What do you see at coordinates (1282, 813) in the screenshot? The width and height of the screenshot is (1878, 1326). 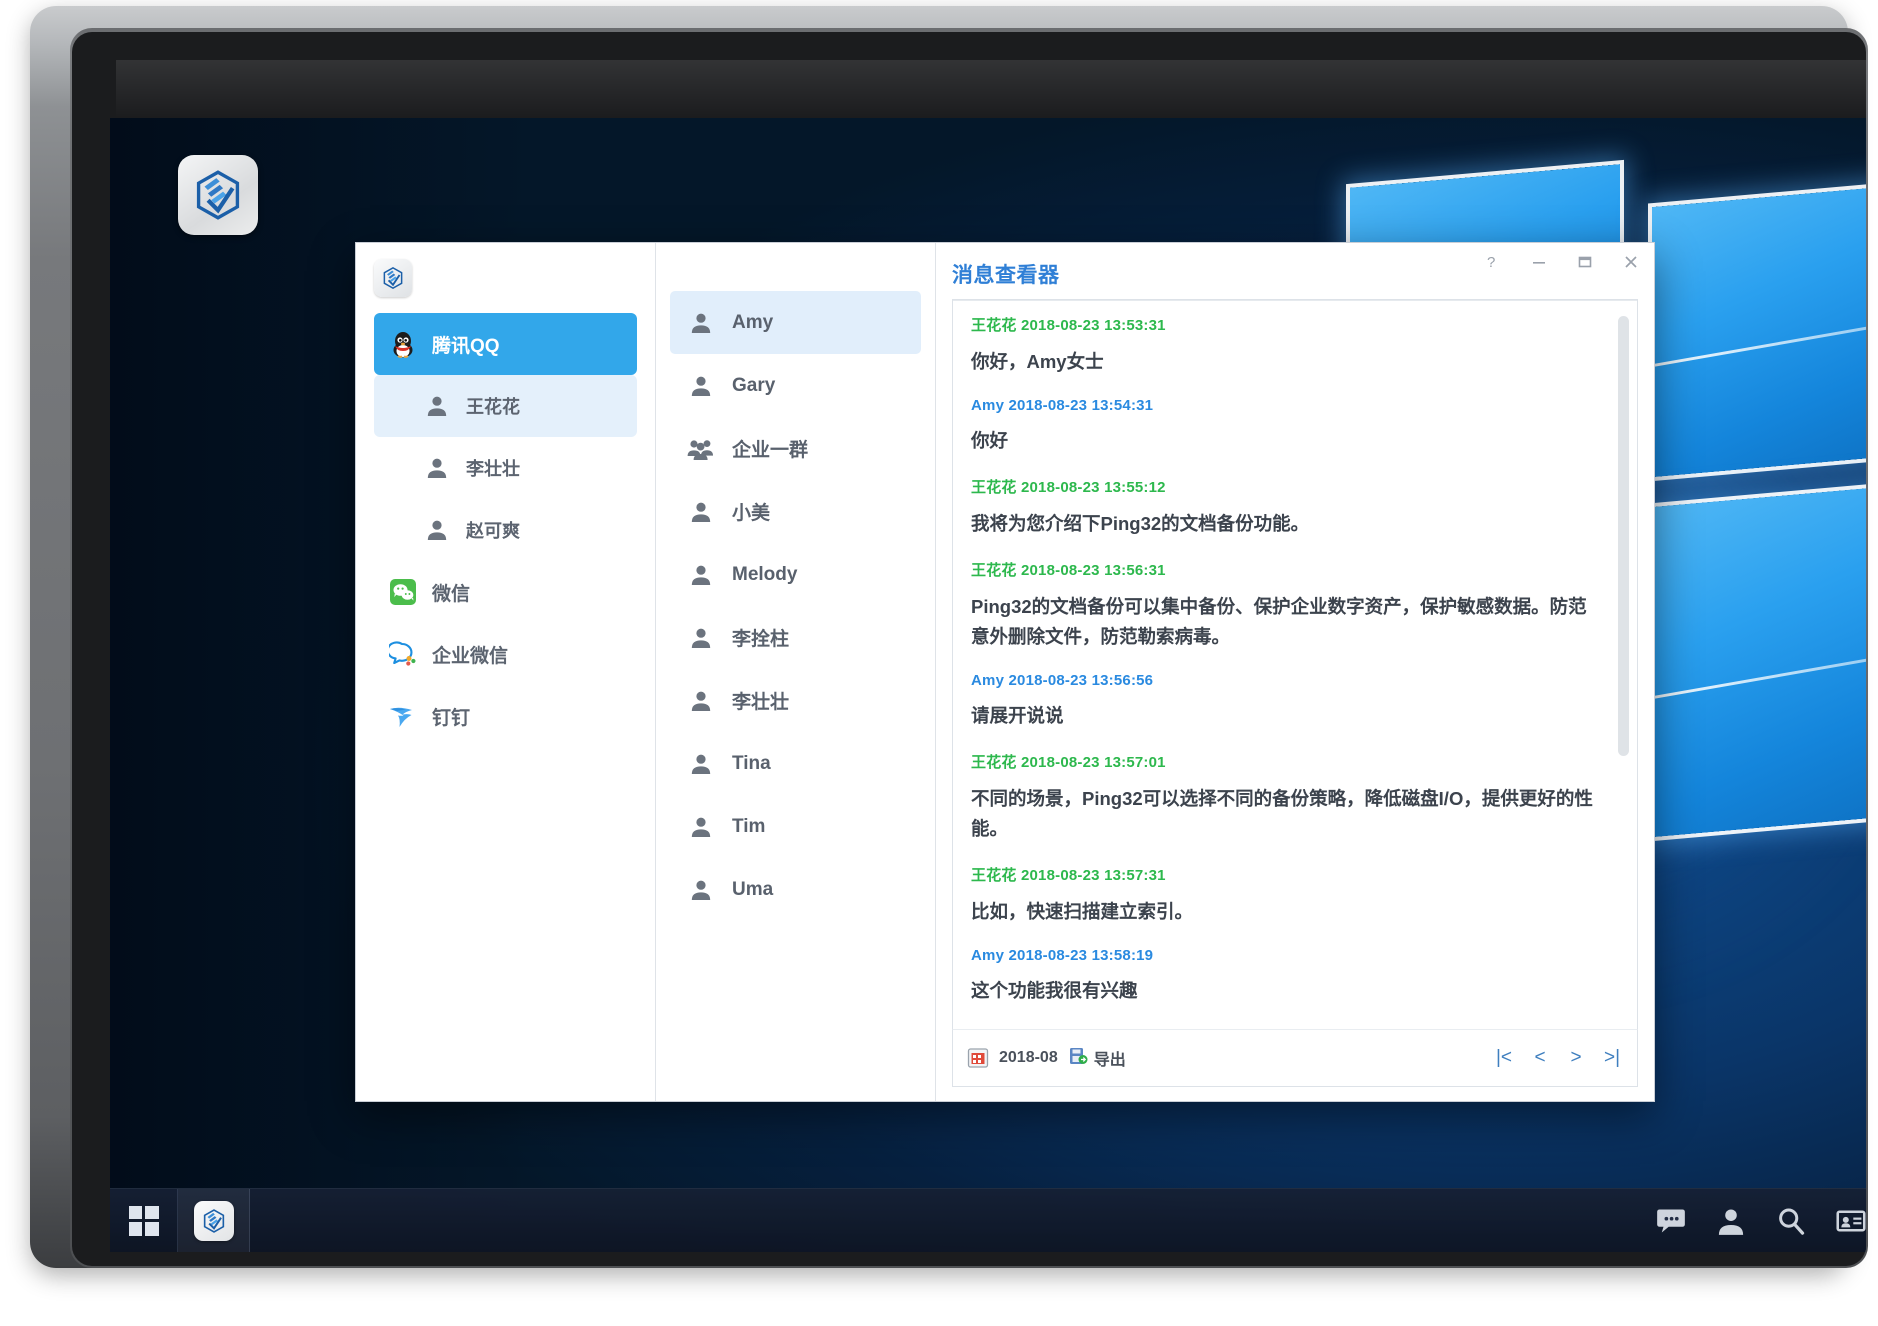 I see `message-body: 不同的场景，Ping32可以选择不同的备份策略，降低磁盘I/O，提供更好的性能。` at bounding box center [1282, 813].